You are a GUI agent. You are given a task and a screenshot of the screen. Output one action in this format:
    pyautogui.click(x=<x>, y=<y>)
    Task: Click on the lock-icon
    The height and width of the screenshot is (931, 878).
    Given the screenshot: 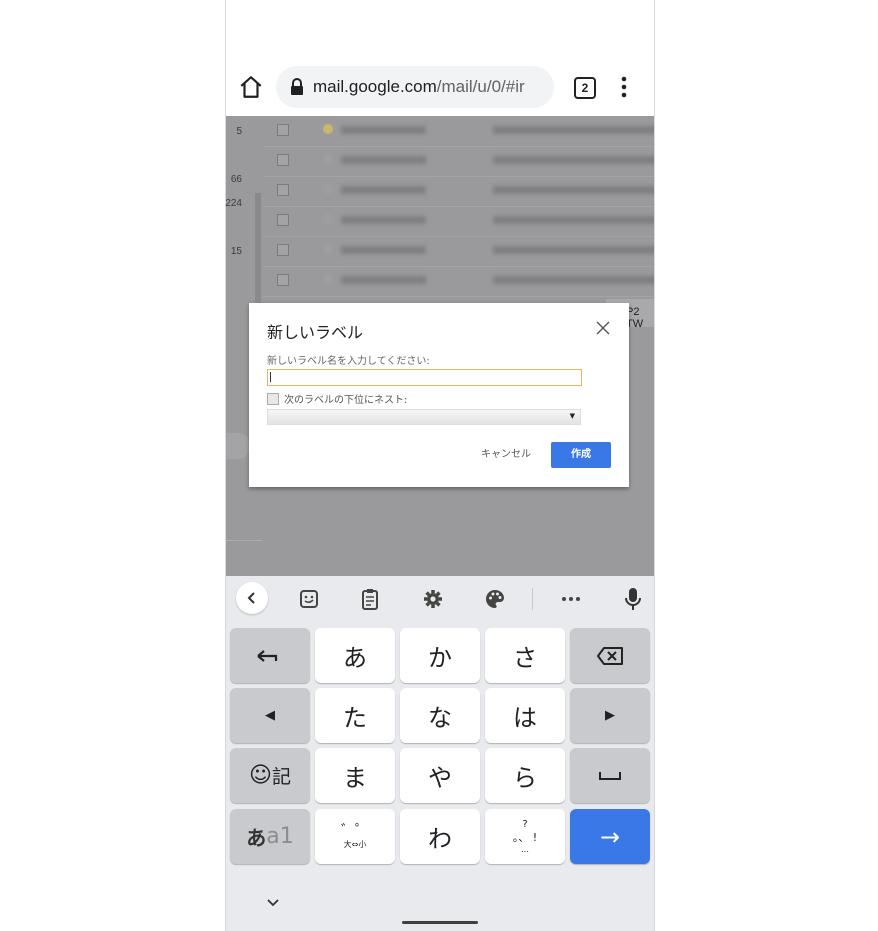 What is the action you would take?
    pyautogui.click(x=297, y=86)
    